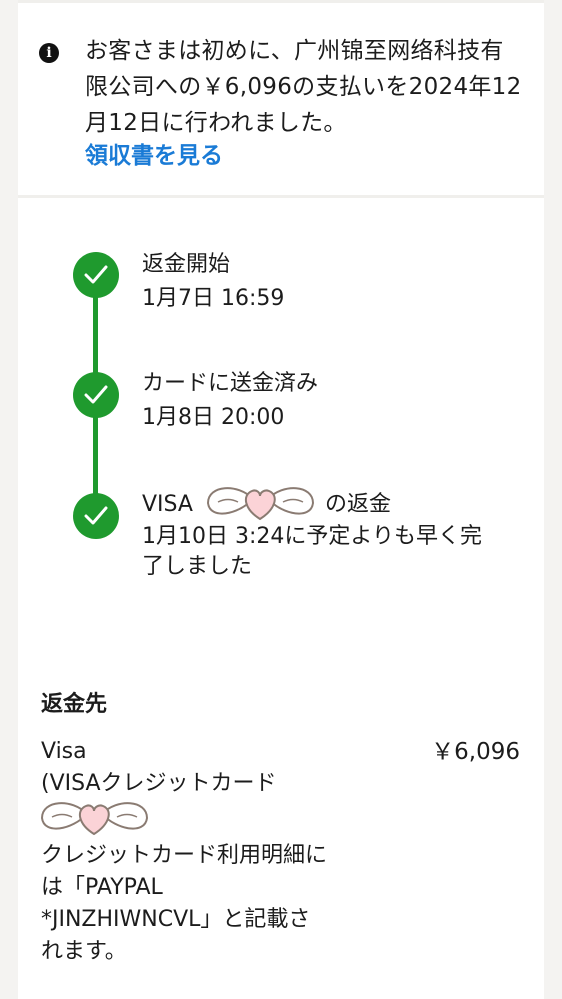  What do you see at coordinates (96, 275) in the screenshot?
I see `step-1-check-icon` at bounding box center [96, 275].